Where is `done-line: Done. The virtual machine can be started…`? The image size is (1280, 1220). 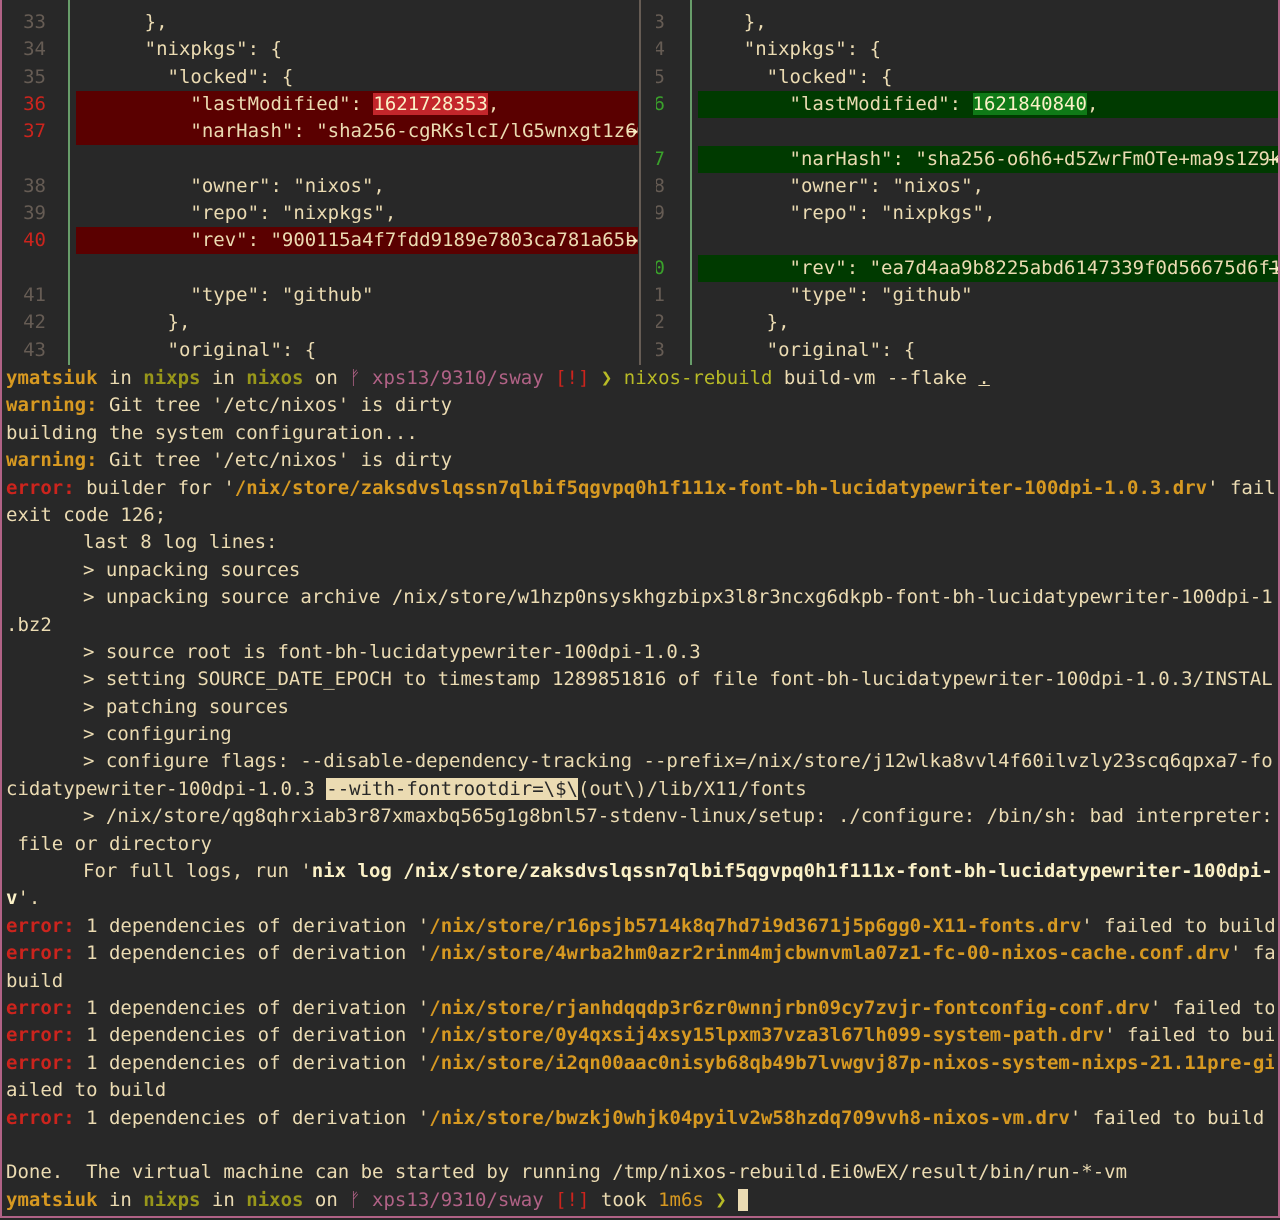 done-line: Done. The virtual machine can be started… is located at coordinates (567, 1172).